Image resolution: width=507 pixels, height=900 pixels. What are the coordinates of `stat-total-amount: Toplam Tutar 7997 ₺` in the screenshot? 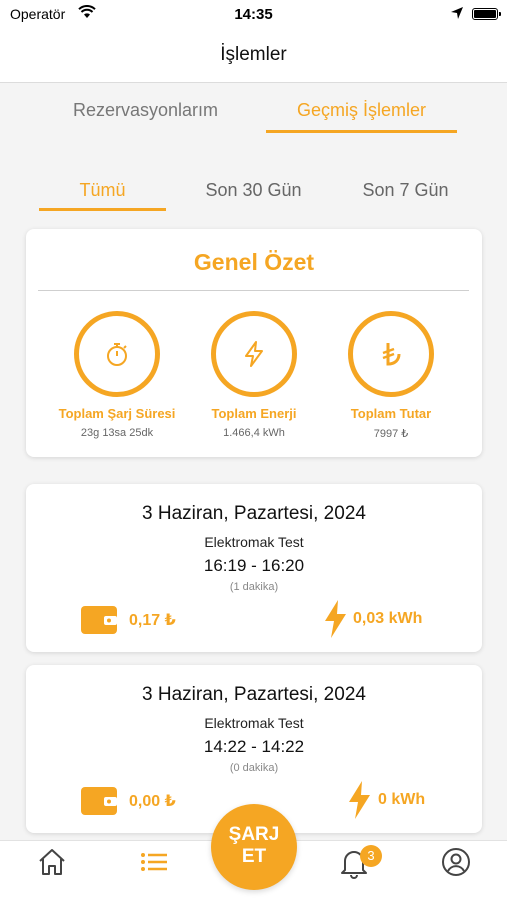 It's located at (391, 375).